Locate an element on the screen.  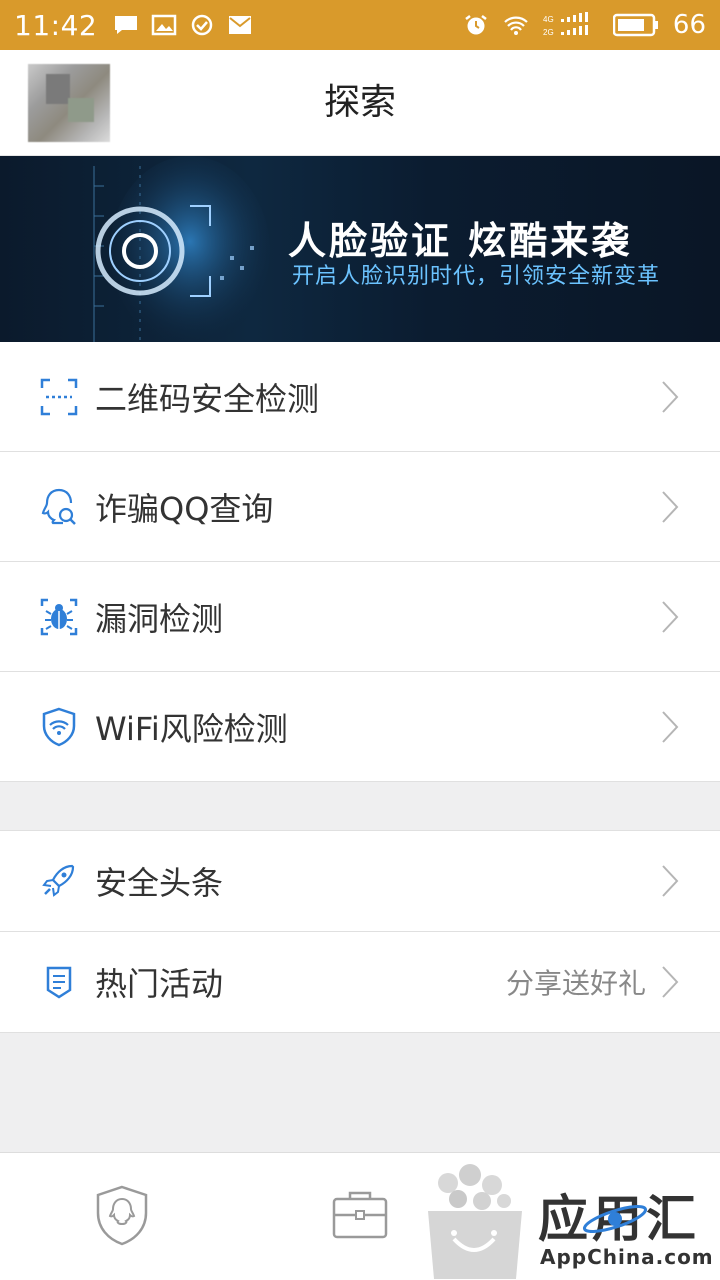
menu-item-wifi-risk: WiFi风险检测 is located at coordinates (360, 727).